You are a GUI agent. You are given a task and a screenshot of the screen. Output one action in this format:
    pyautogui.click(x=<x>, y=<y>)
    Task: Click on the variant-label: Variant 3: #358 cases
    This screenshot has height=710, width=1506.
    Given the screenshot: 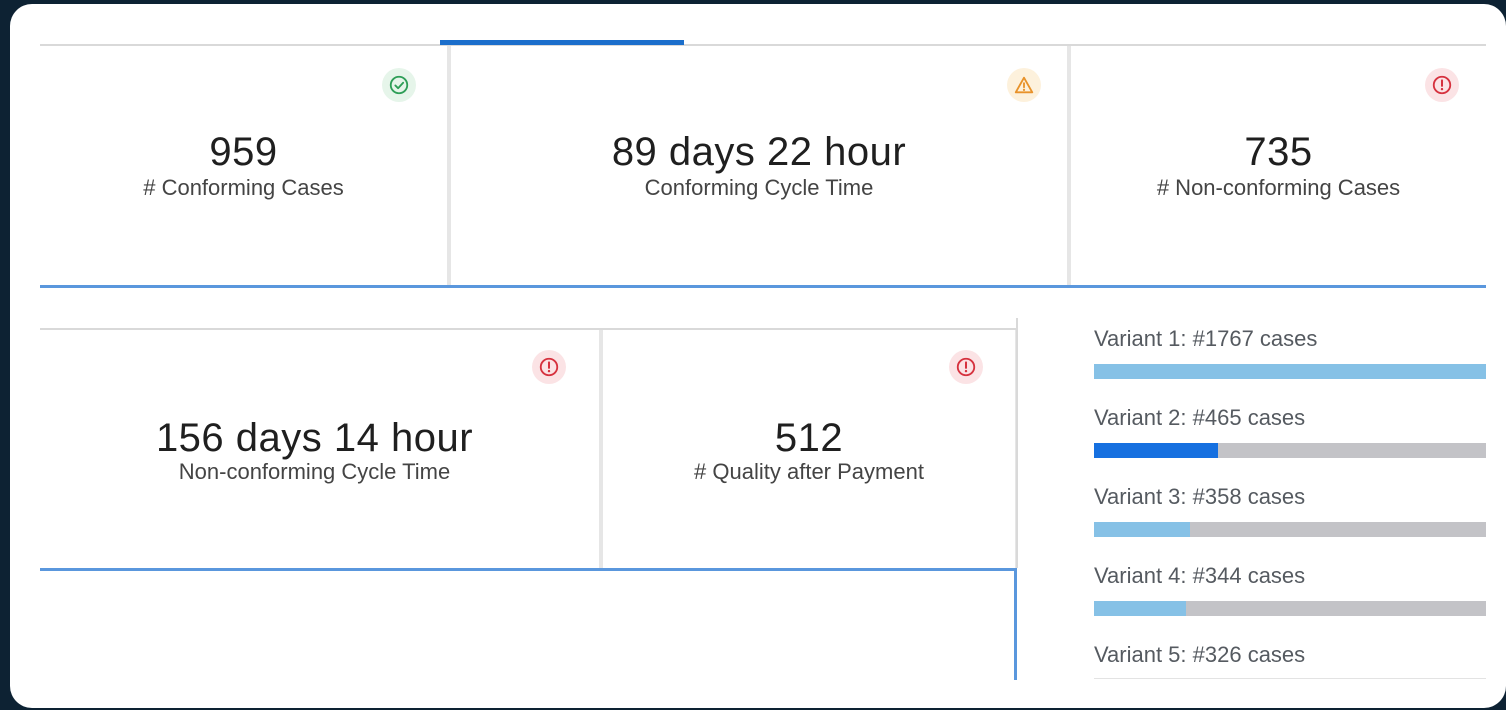 What is the action you would take?
    pyautogui.click(x=1200, y=496)
    